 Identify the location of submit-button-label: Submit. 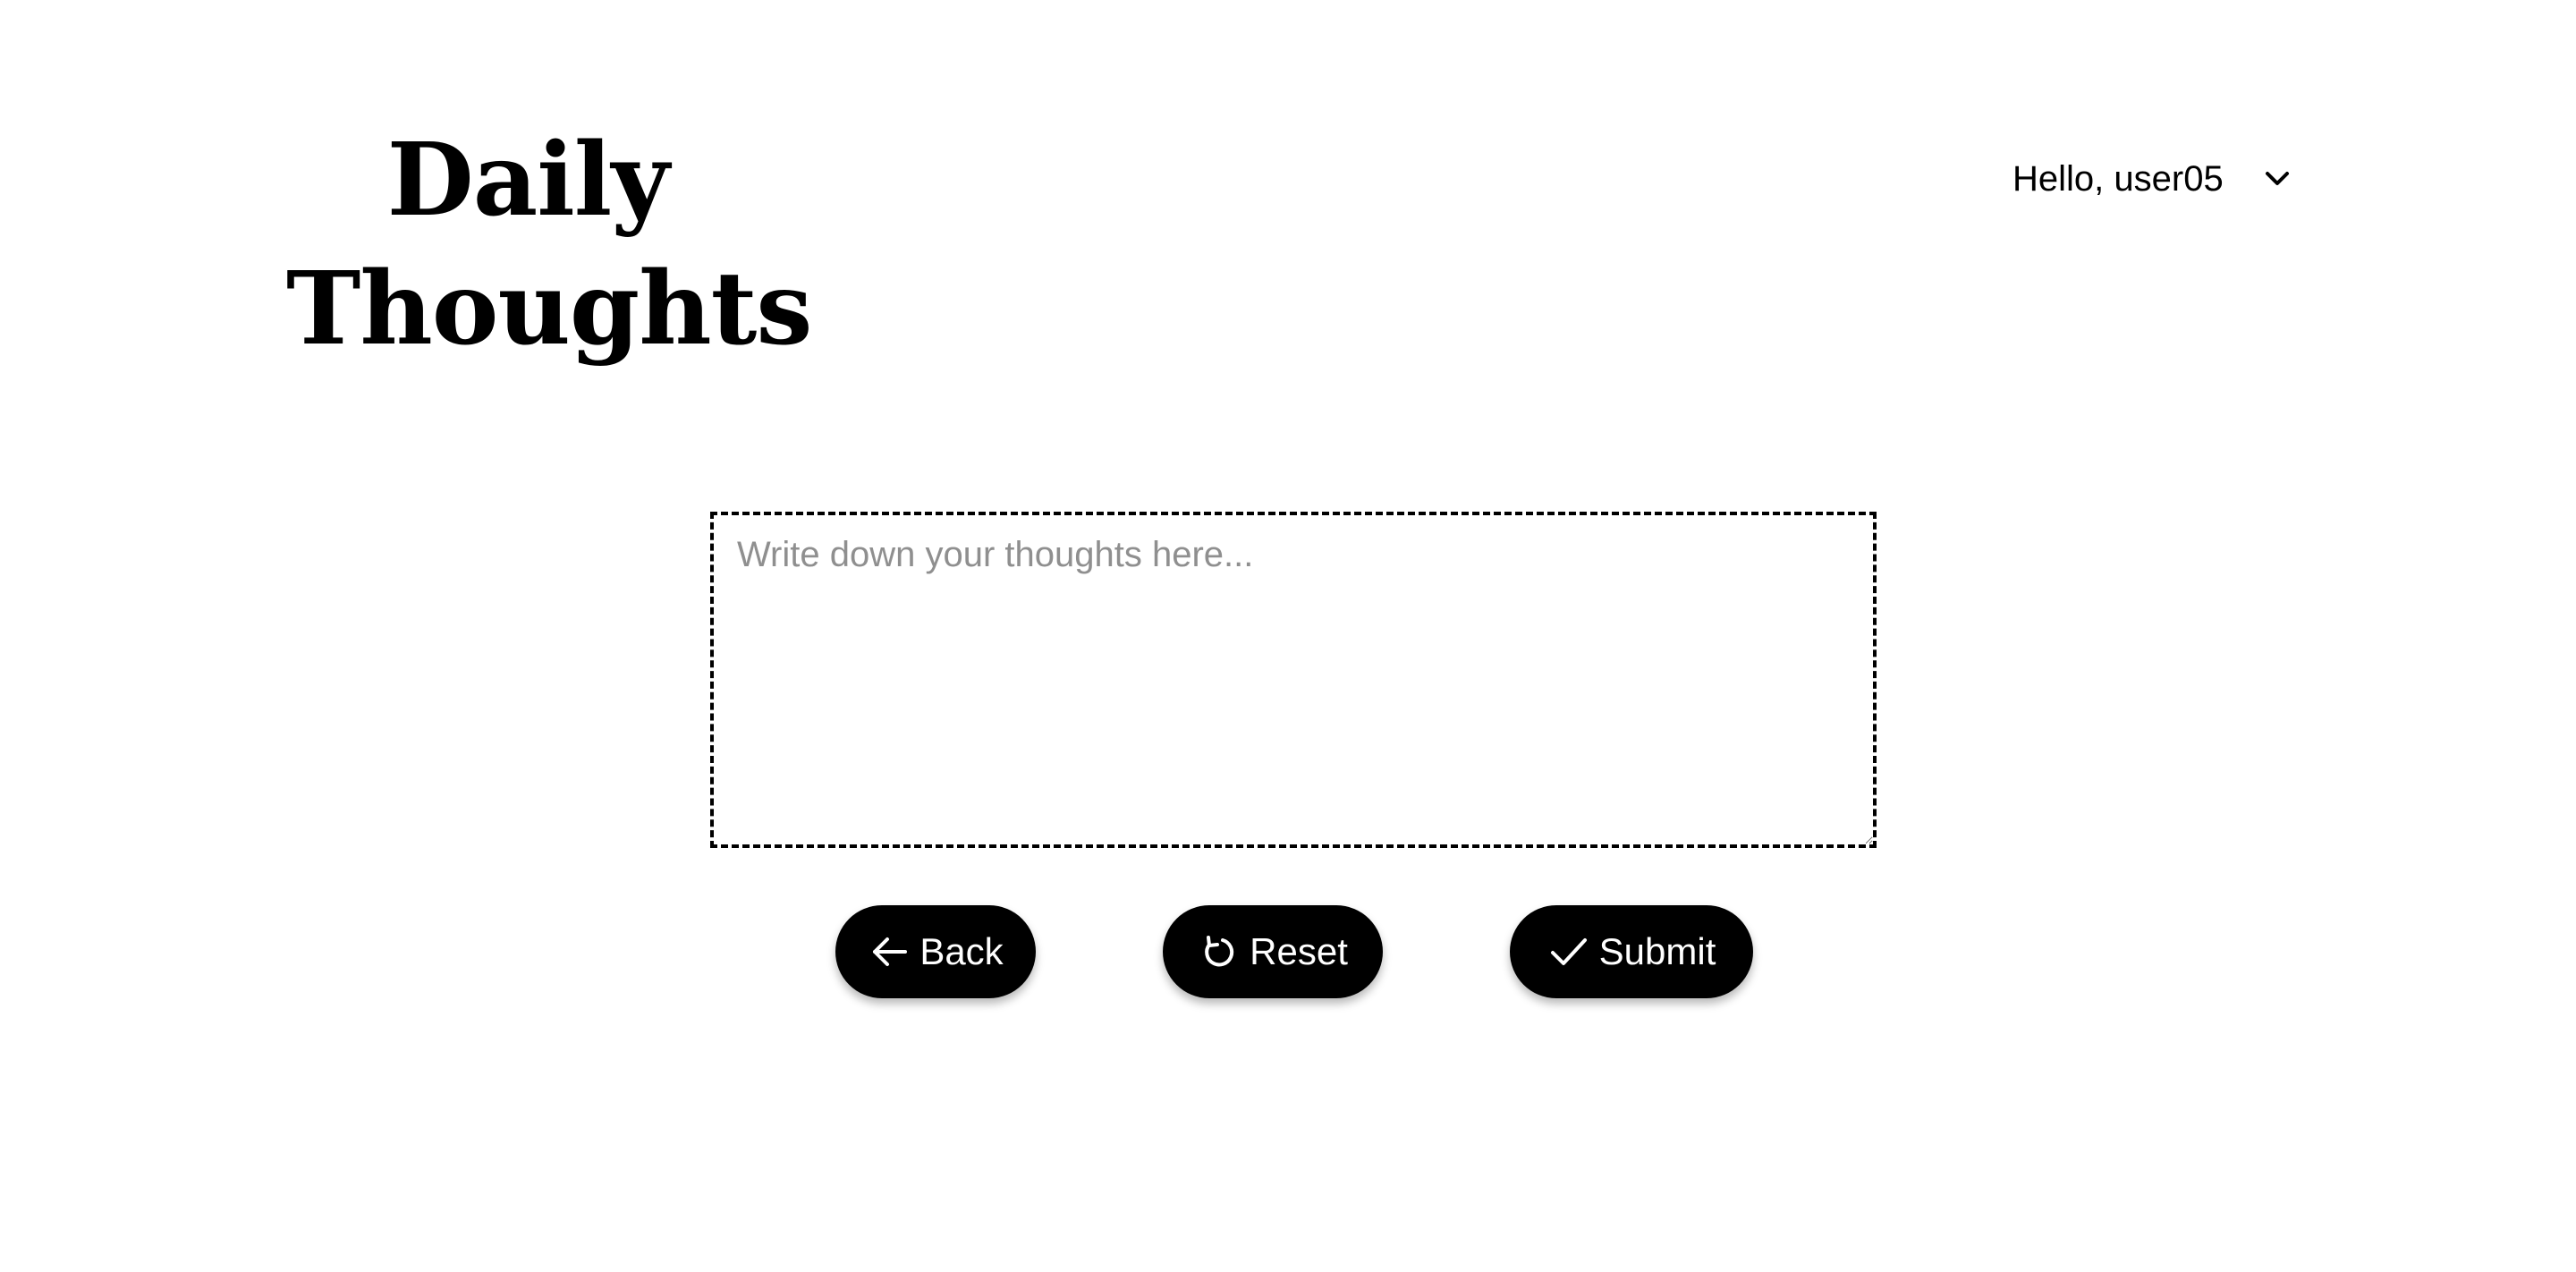
(1657, 951).